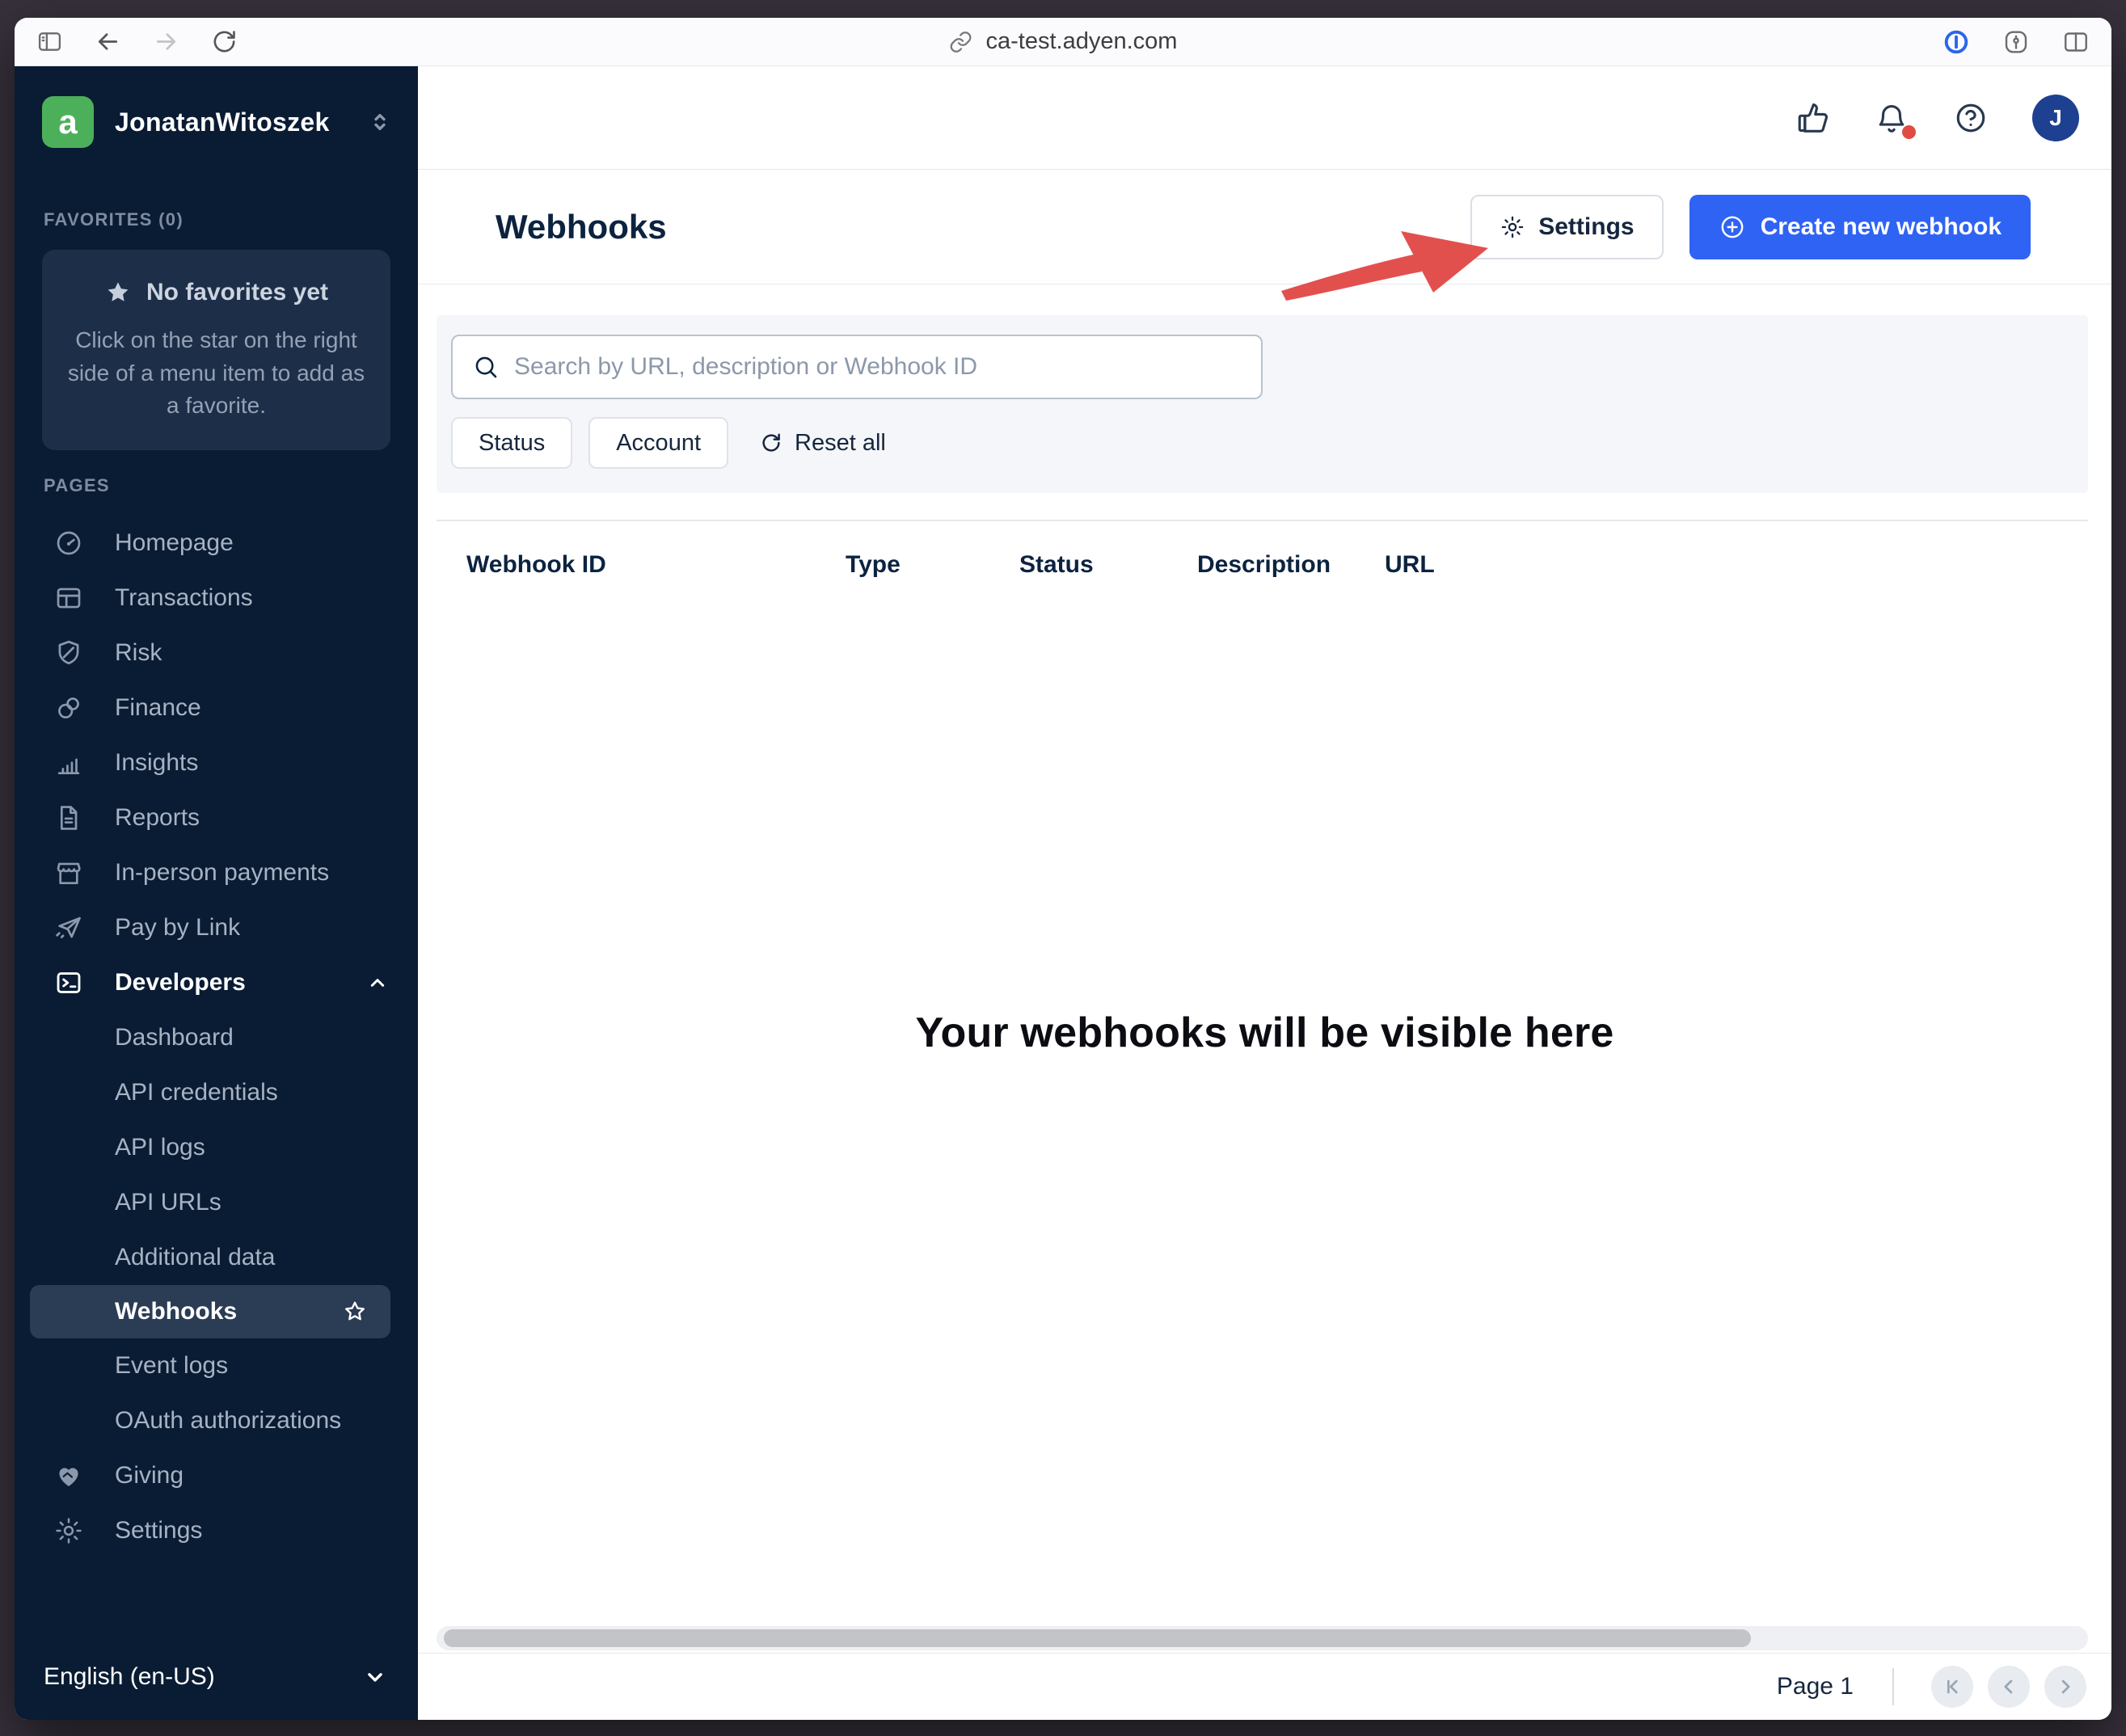 Image resolution: width=2126 pixels, height=1736 pixels. What do you see at coordinates (2009, 1687) in the screenshot?
I see `previous-page-button` at bounding box center [2009, 1687].